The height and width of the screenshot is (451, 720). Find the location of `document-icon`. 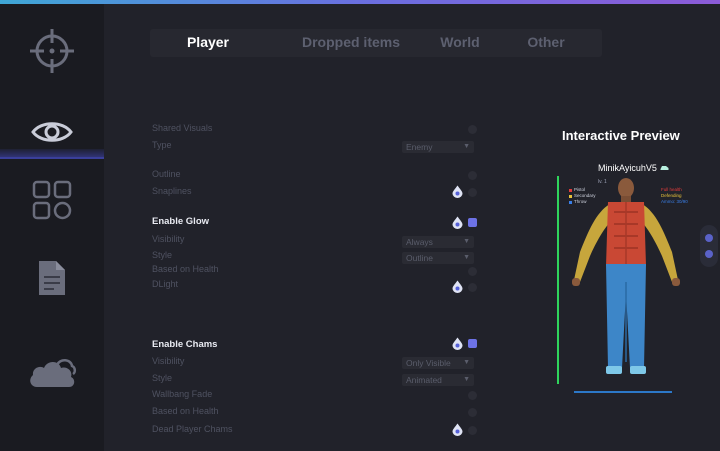

document-icon is located at coordinates (52, 278).